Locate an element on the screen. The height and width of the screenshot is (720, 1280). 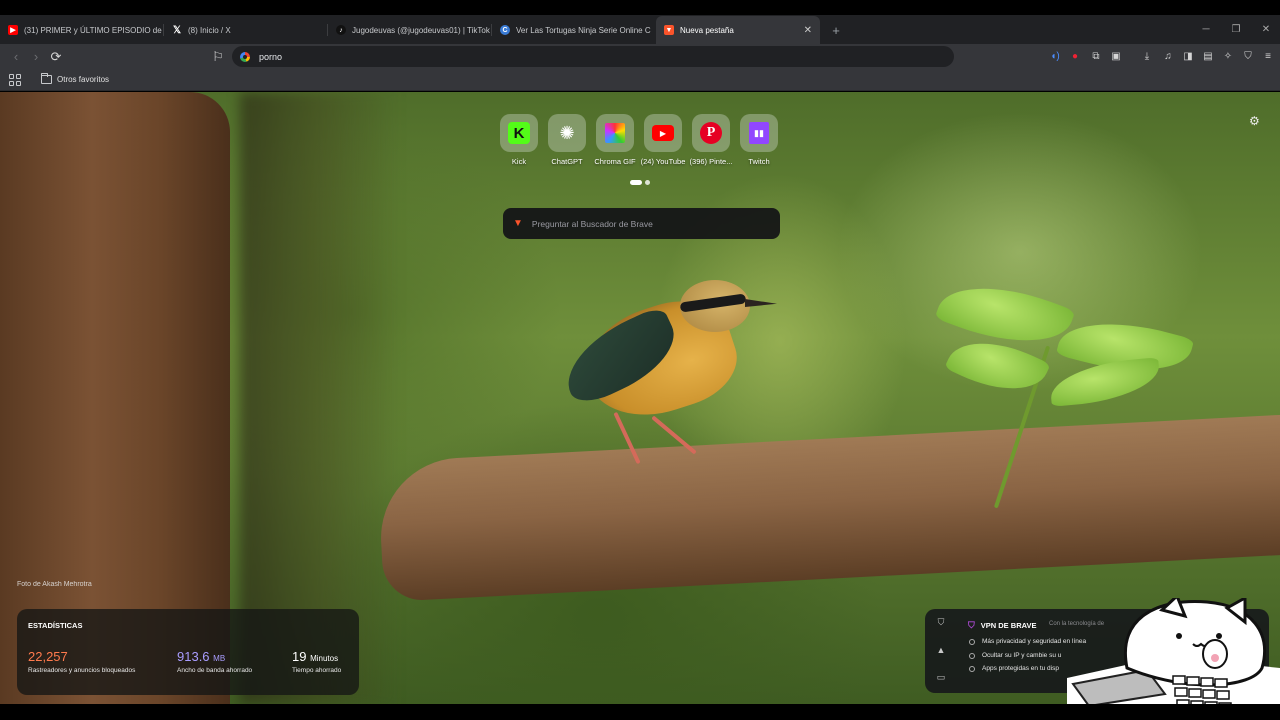
stat-bandwidth: 913.6 MB Ancho de banda ahorrado is located at coordinates (214, 661).